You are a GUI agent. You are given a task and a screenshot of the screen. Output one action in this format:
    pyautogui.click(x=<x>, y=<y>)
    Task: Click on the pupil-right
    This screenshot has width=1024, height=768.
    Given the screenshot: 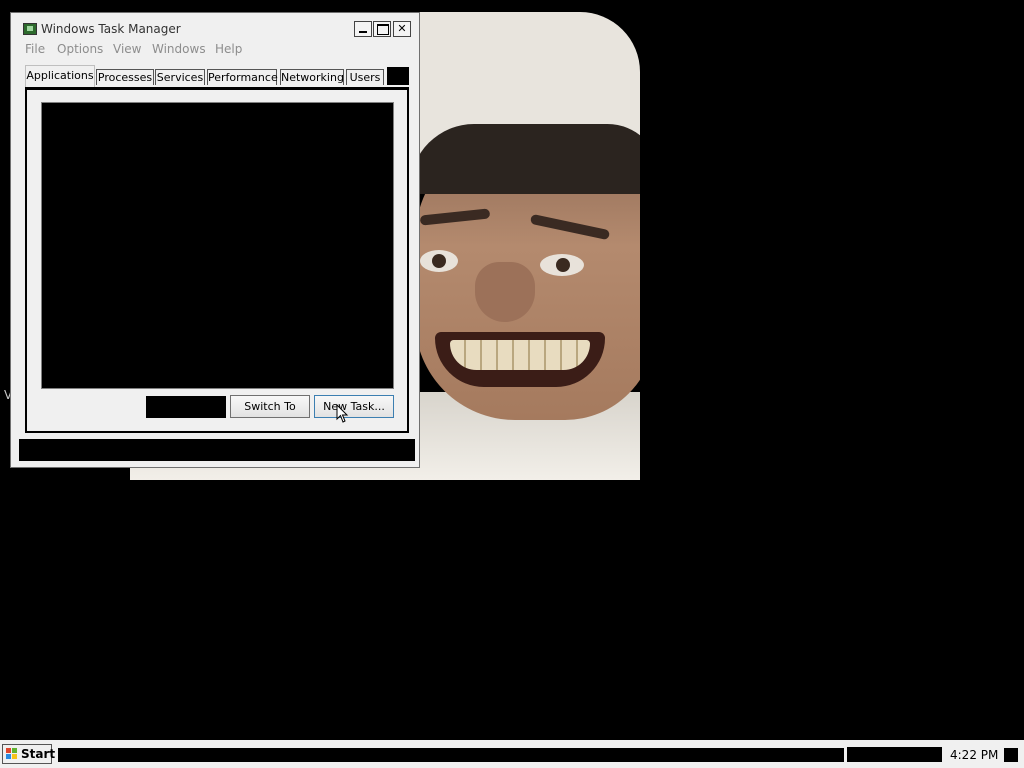 What is the action you would take?
    pyautogui.click(x=563, y=265)
    